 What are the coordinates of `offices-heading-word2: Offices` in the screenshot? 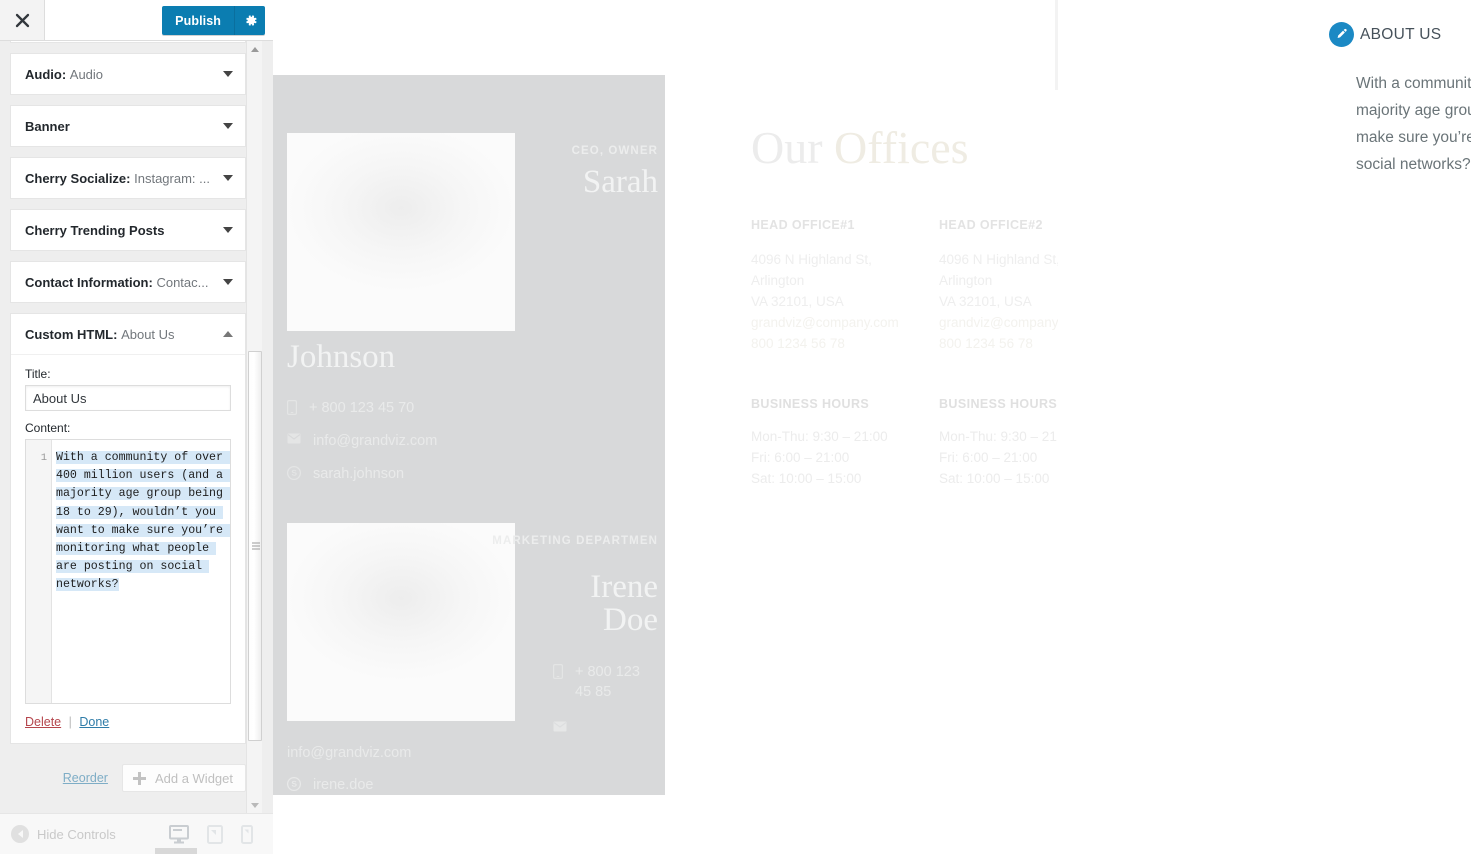 It's located at (901, 147).